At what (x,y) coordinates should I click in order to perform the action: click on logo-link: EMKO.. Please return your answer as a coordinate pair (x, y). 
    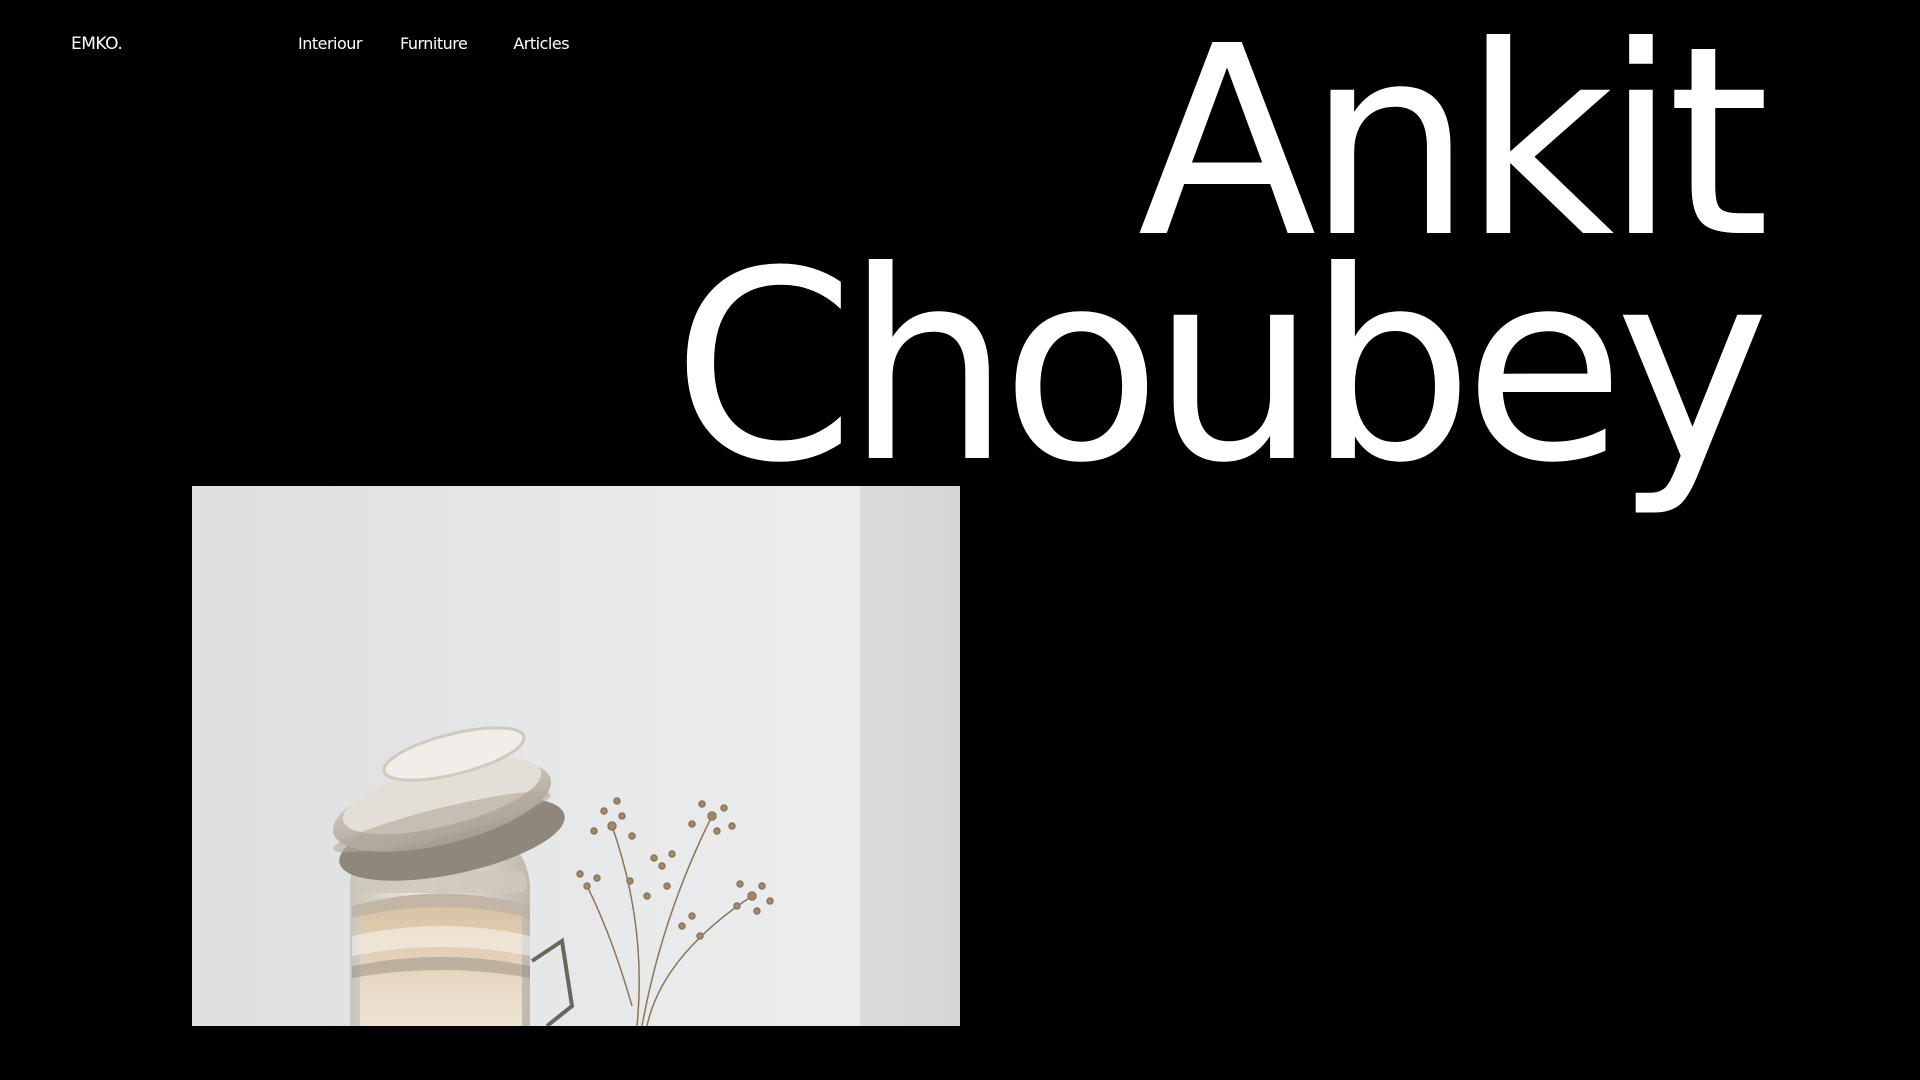
    Looking at the image, I should click on (97, 44).